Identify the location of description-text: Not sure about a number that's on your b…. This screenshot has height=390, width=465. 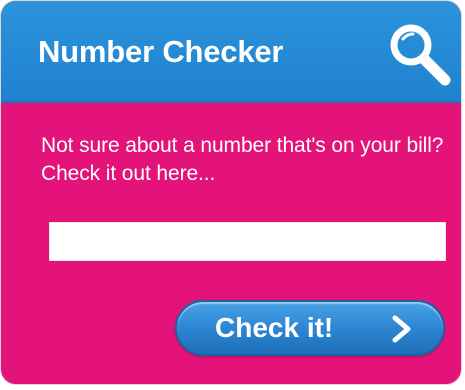
(242, 159).